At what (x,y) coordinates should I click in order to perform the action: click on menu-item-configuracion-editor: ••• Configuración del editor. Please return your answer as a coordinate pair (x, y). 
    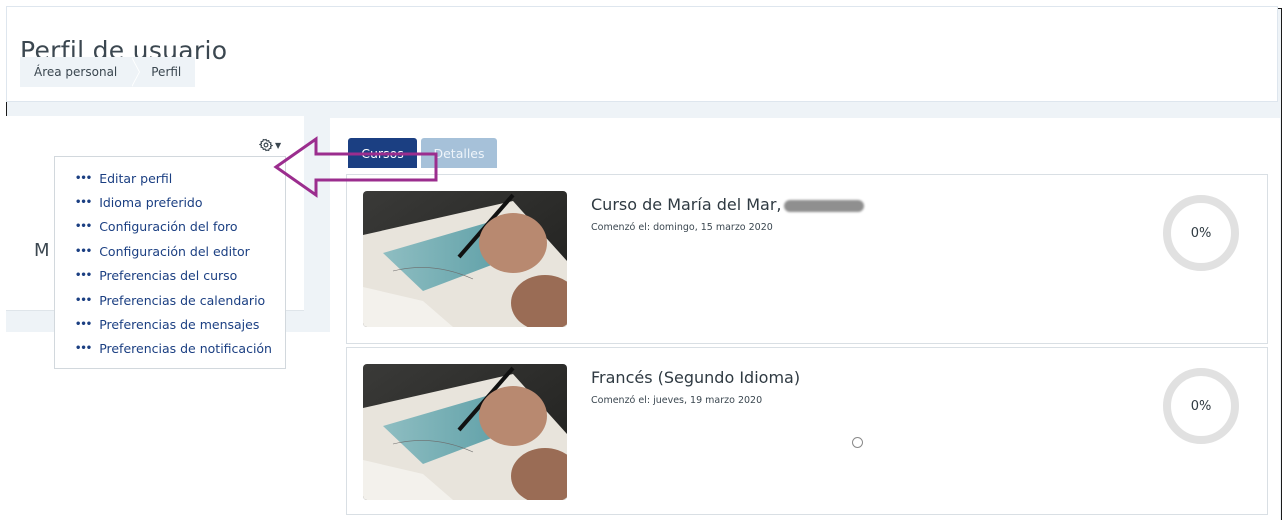
    Looking at the image, I should click on (170, 251).